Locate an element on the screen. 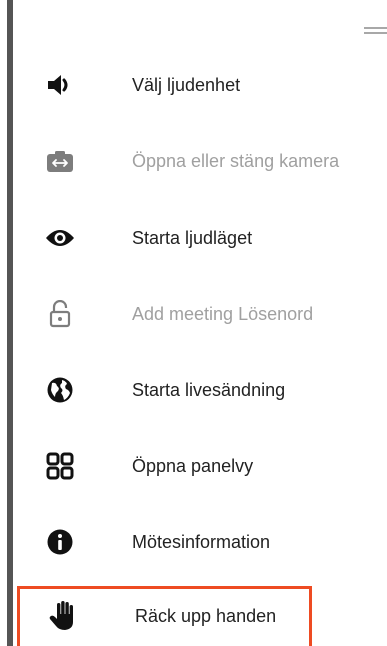 The image size is (387, 646). menu-item-meeting-info: Mötesinformation is located at coordinates (200, 542).